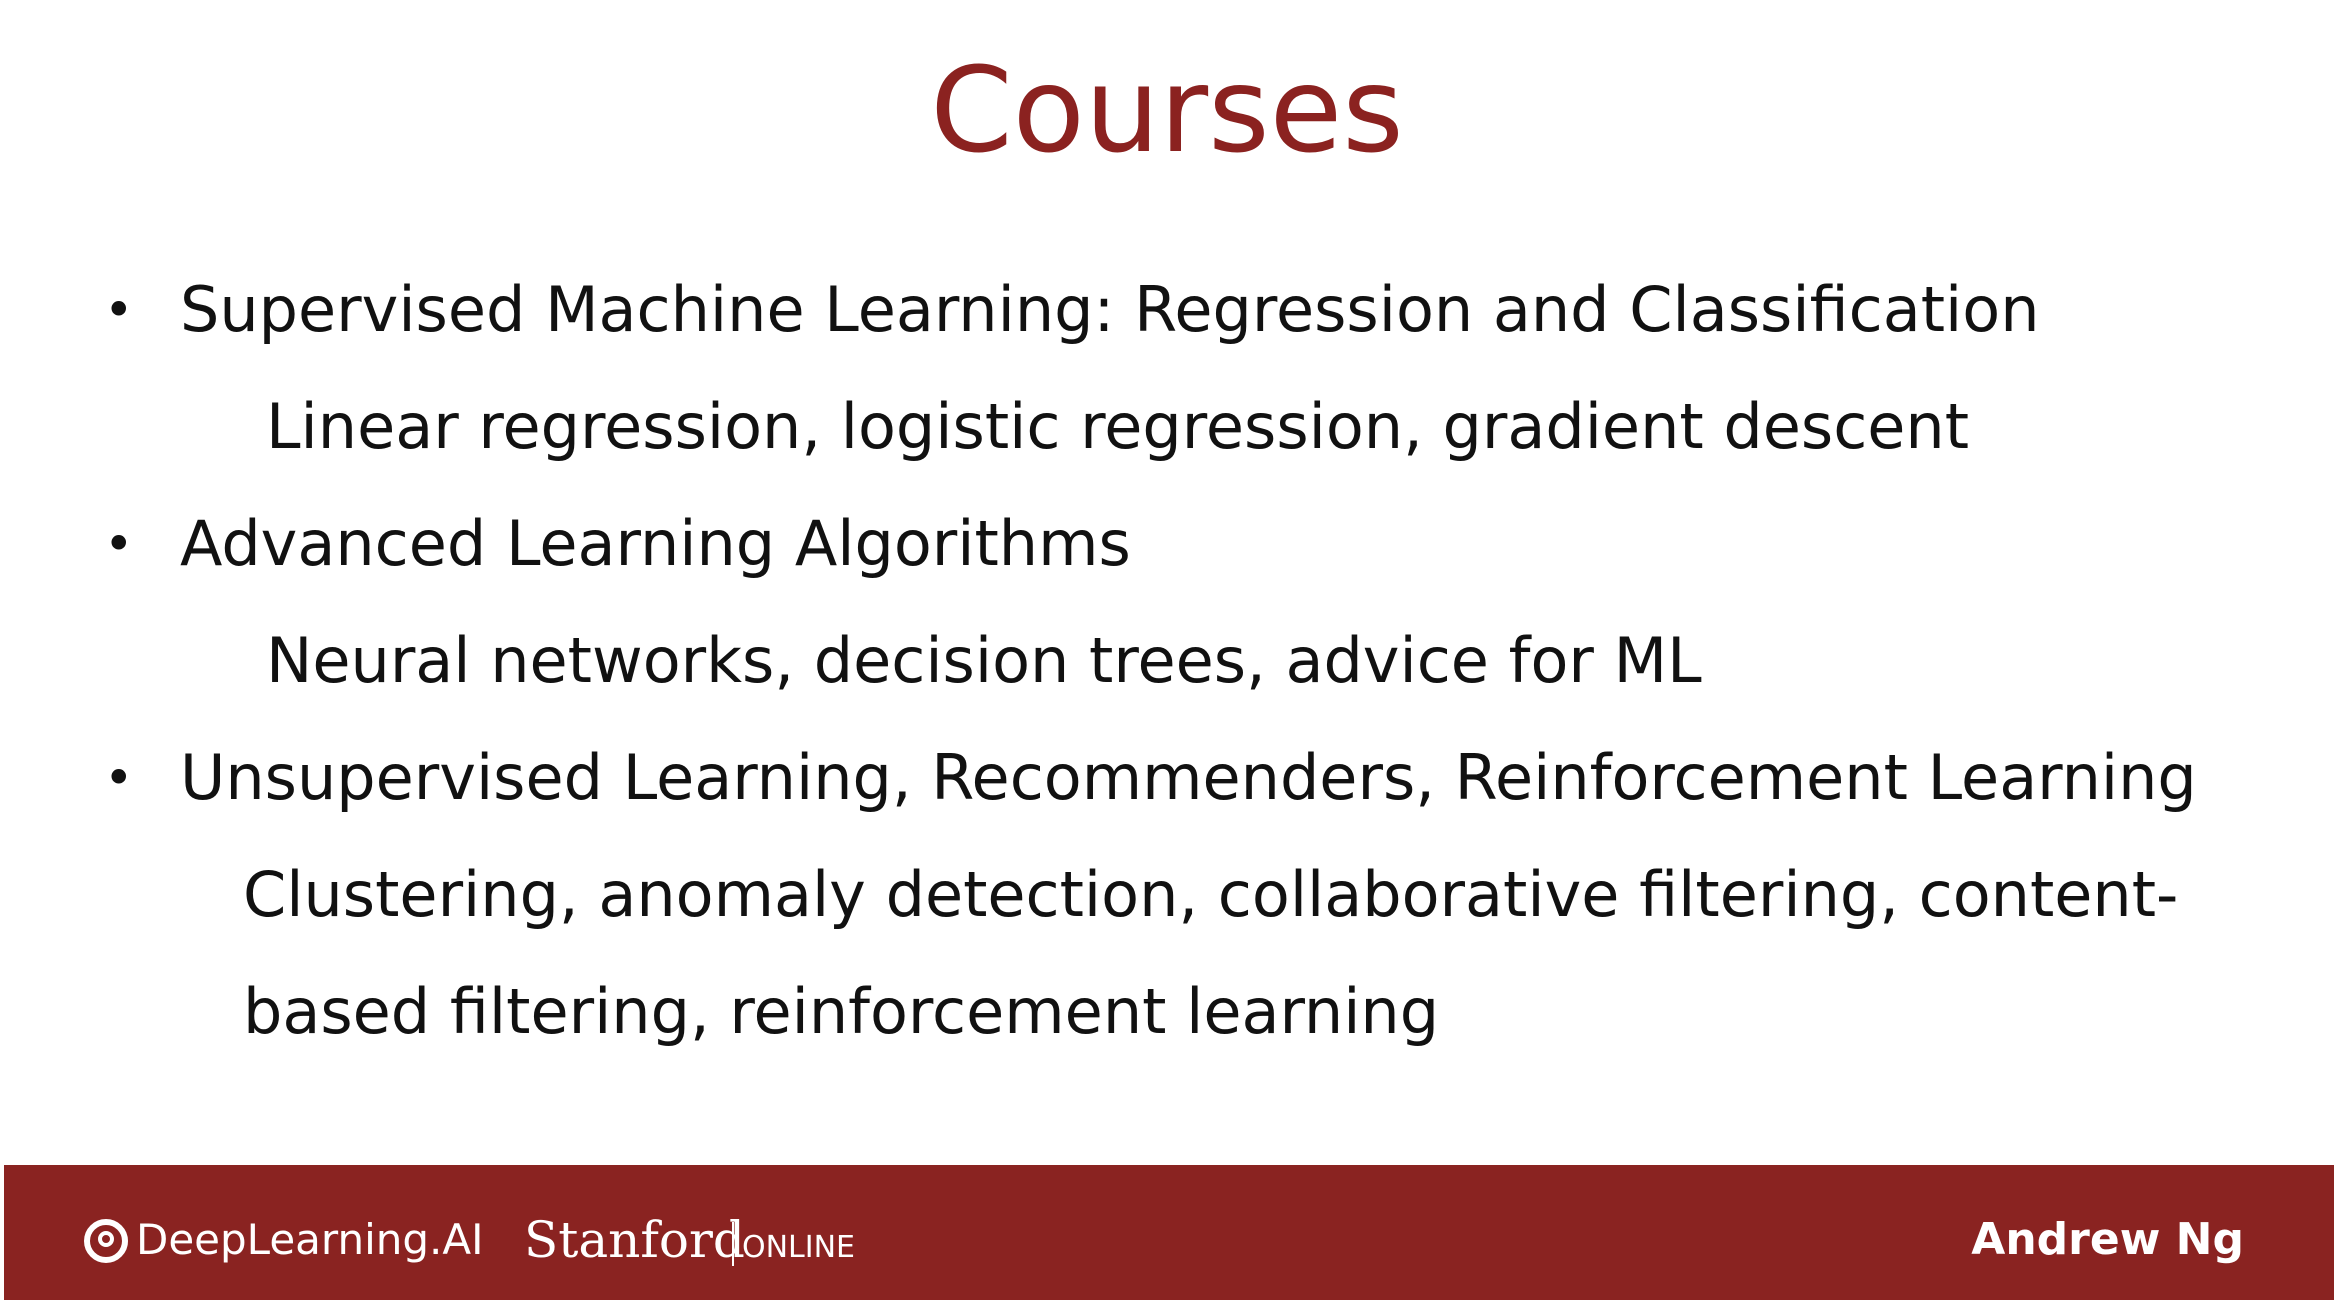  What do you see at coordinates (655, 543) in the screenshot?
I see `course-title-2: Advanced Learning Algorithms` at bounding box center [655, 543].